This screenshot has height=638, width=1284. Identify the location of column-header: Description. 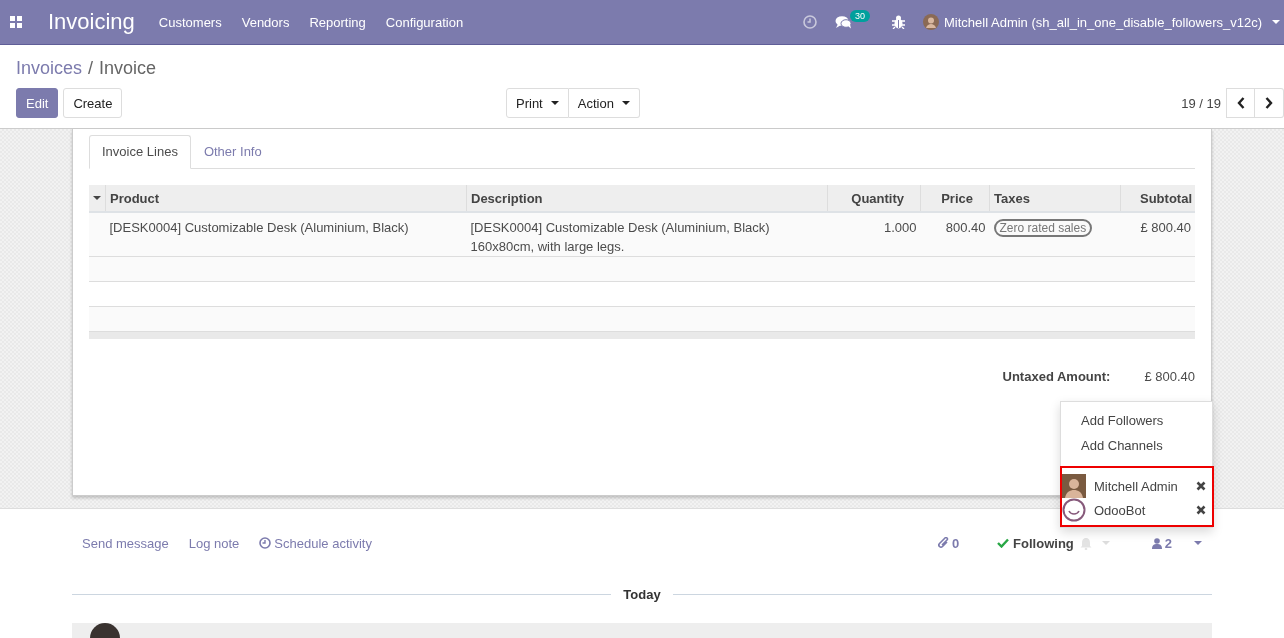
(647, 198).